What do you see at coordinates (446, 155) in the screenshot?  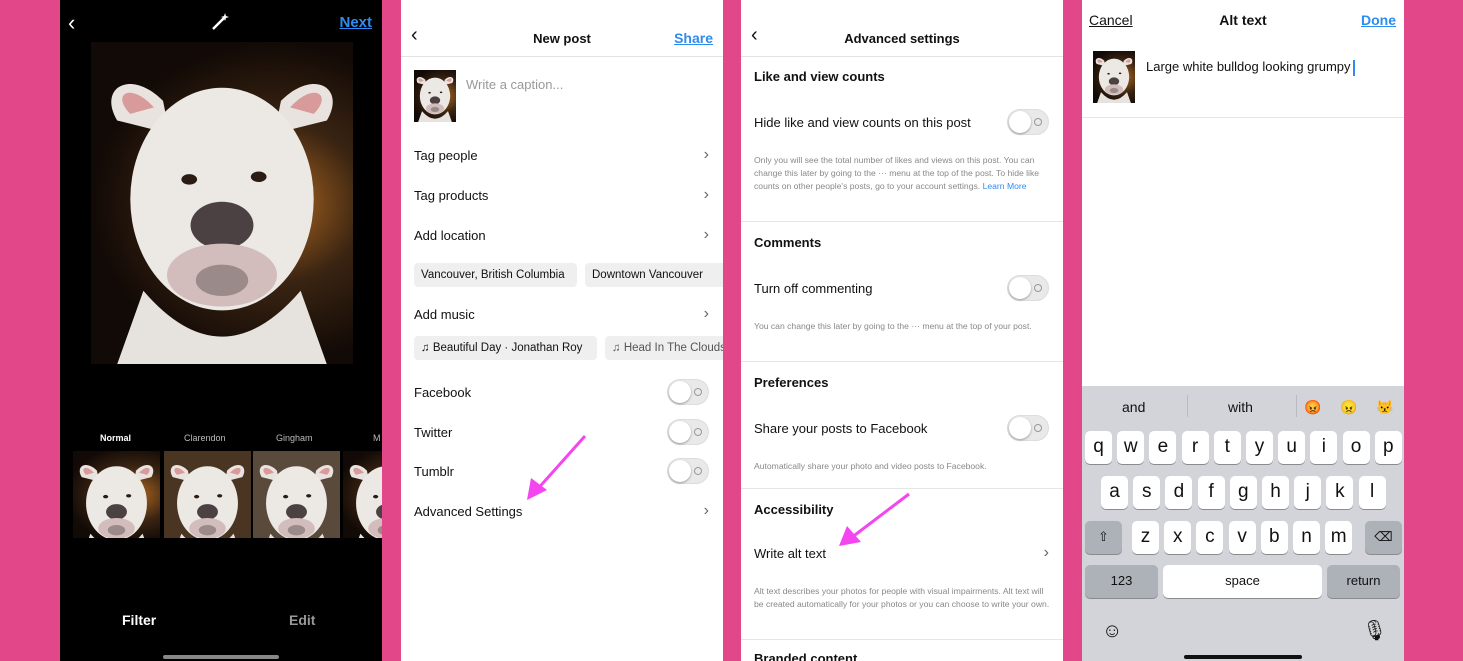 I see `tag-people-row: Tag people` at bounding box center [446, 155].